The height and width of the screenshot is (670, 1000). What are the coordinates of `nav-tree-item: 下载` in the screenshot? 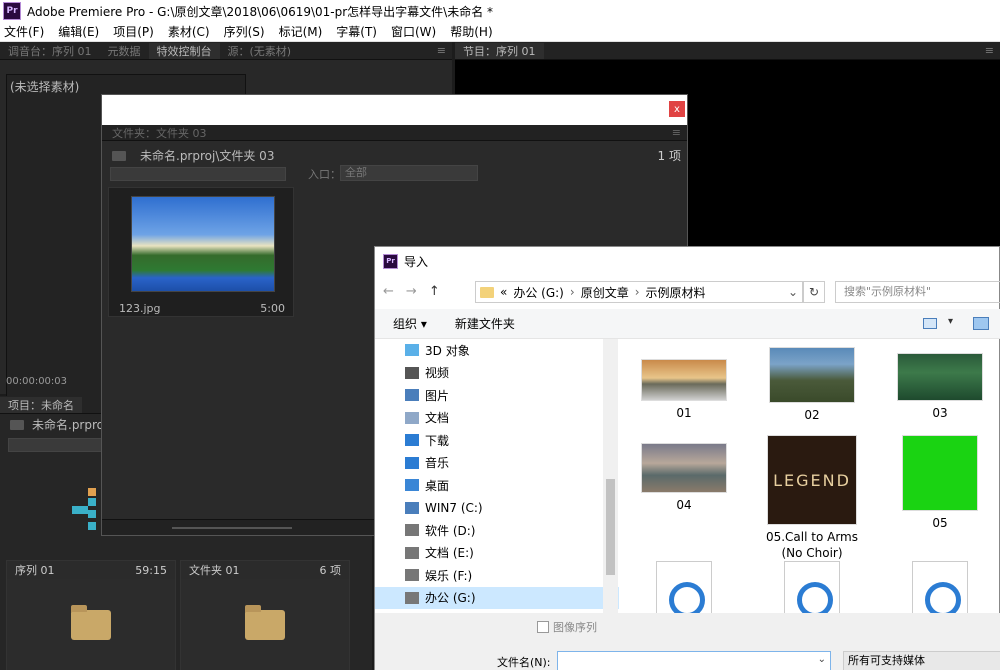 It's located at (497, 440).